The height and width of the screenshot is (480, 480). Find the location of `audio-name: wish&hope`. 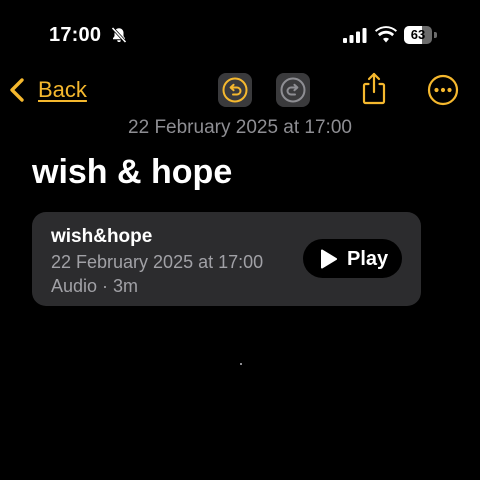

audio-name: wish&hope is located at coordinates (102, 236).